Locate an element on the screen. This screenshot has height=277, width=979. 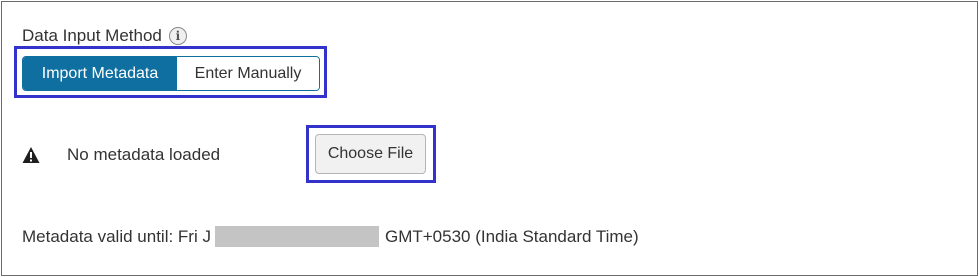
metadata-status-row: No metadata loaded is located at coordinates (121, 155).